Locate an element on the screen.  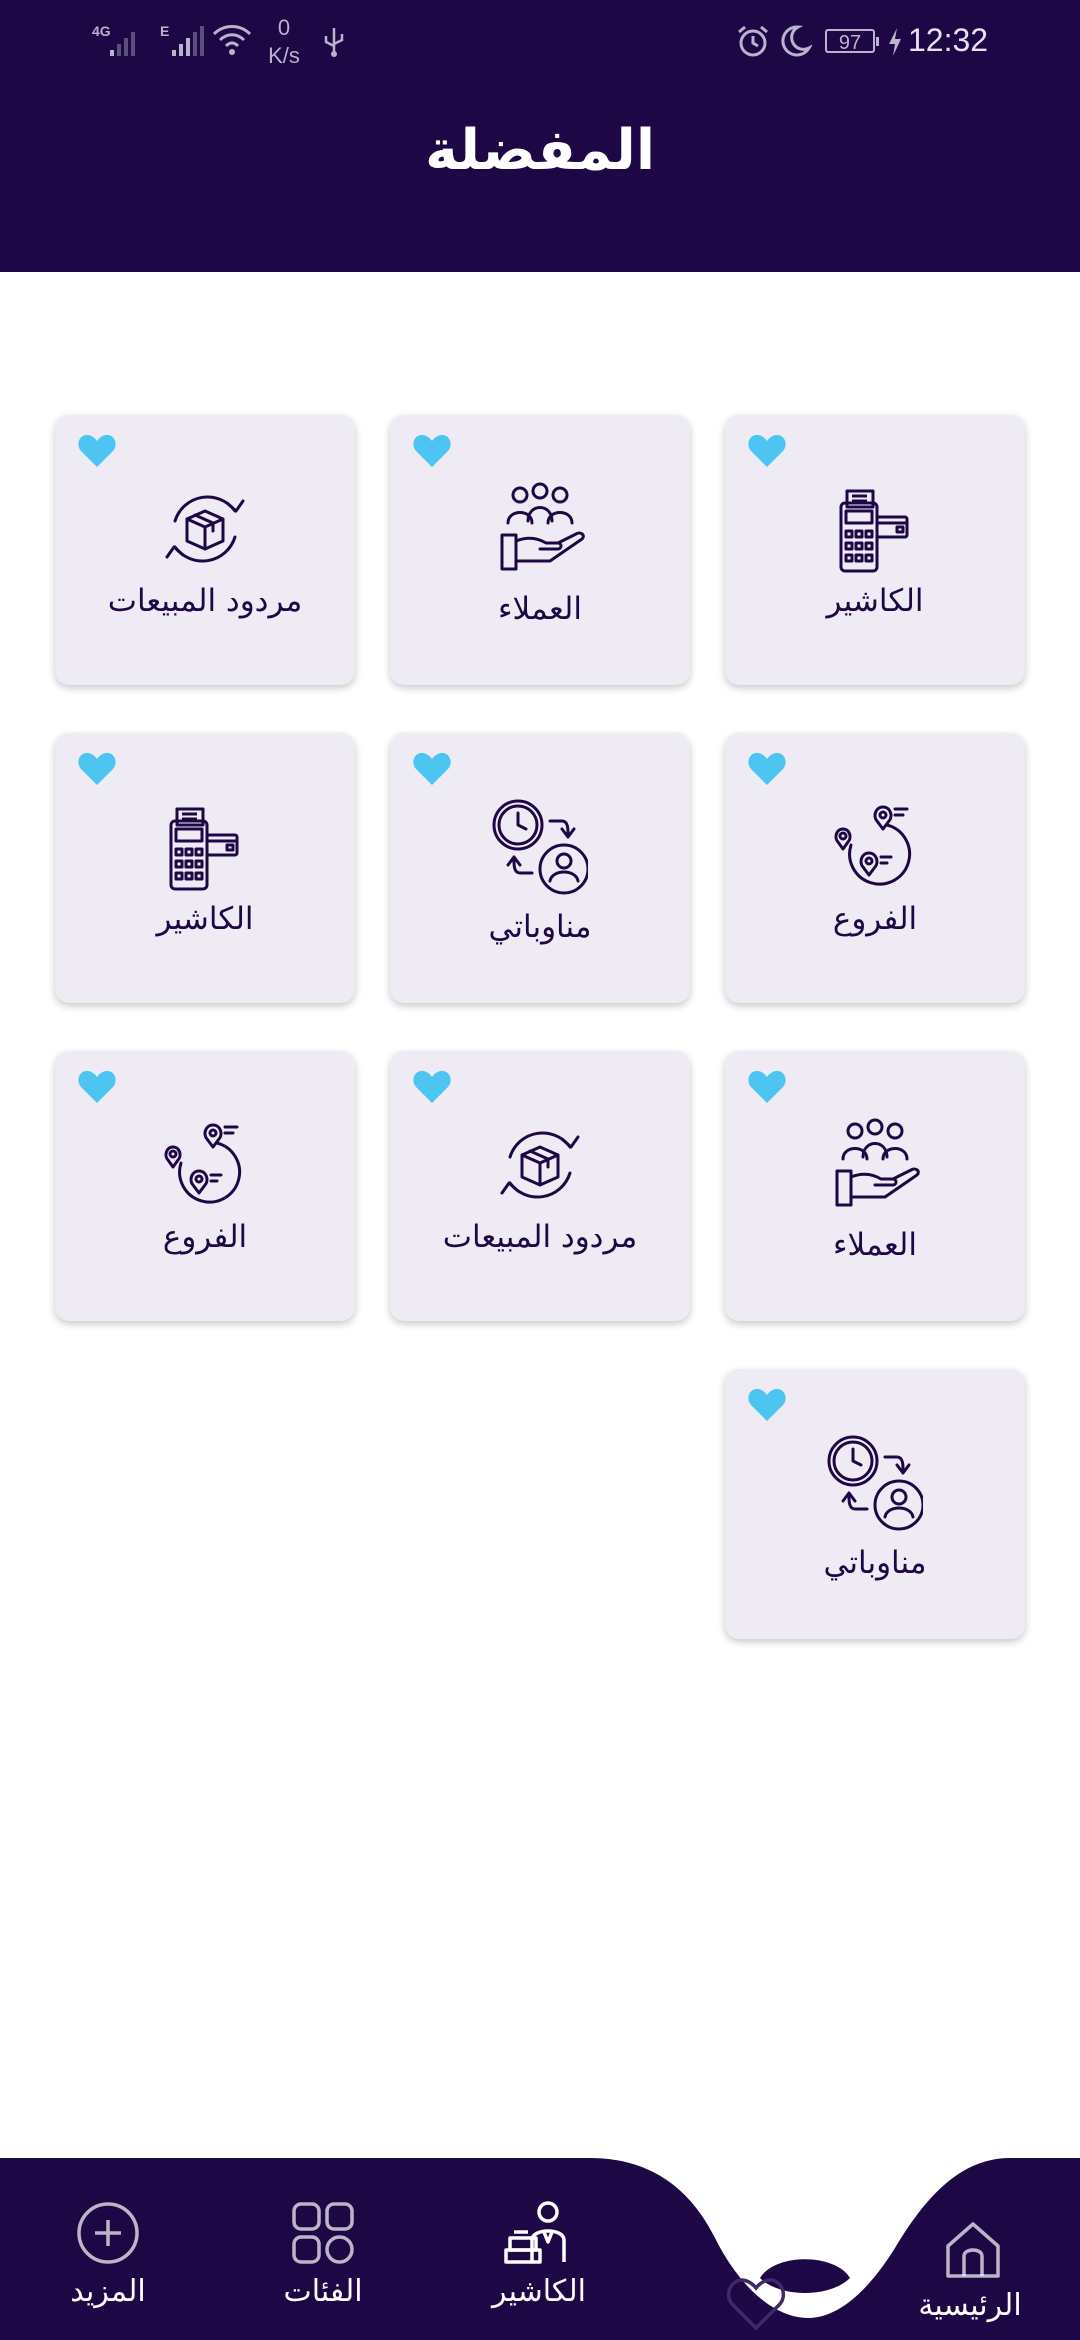
nav-more: المزيد is located at coordinates (108, 2253).